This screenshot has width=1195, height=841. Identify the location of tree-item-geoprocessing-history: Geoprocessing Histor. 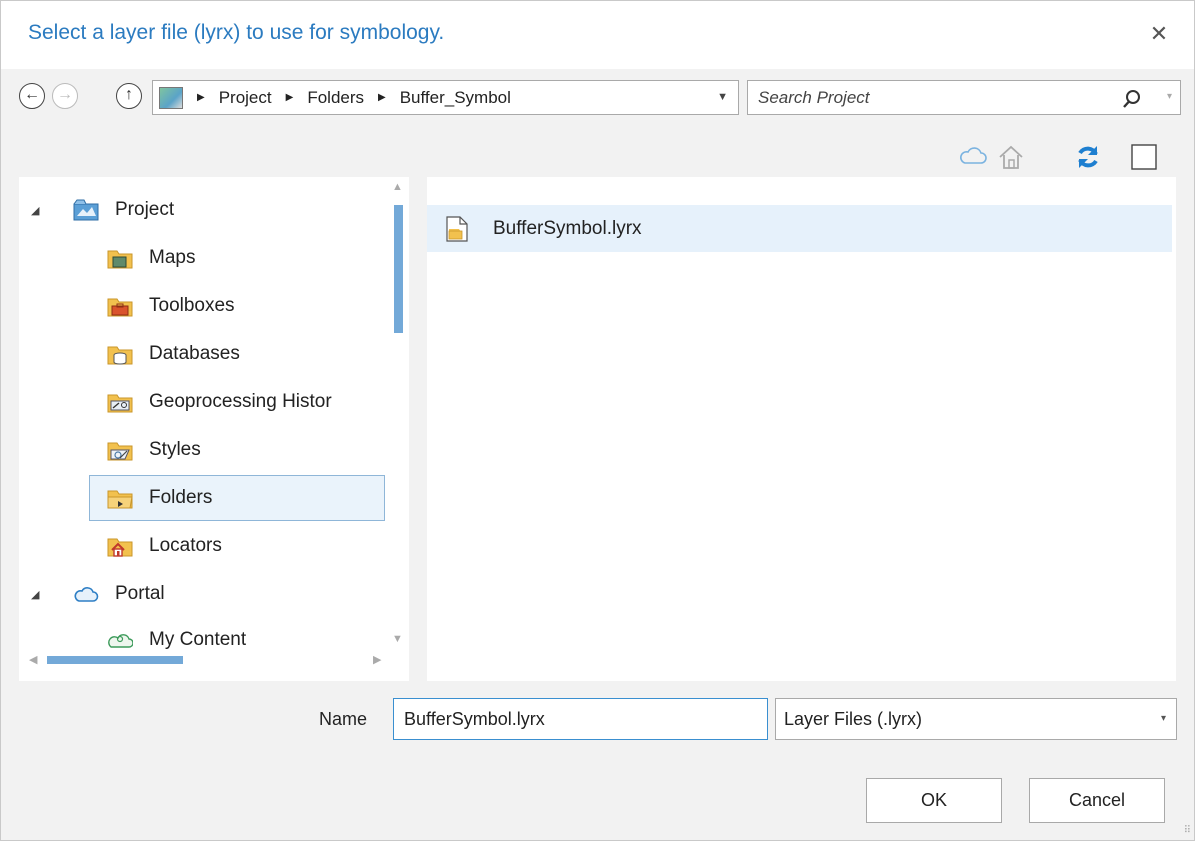
(239, 402).